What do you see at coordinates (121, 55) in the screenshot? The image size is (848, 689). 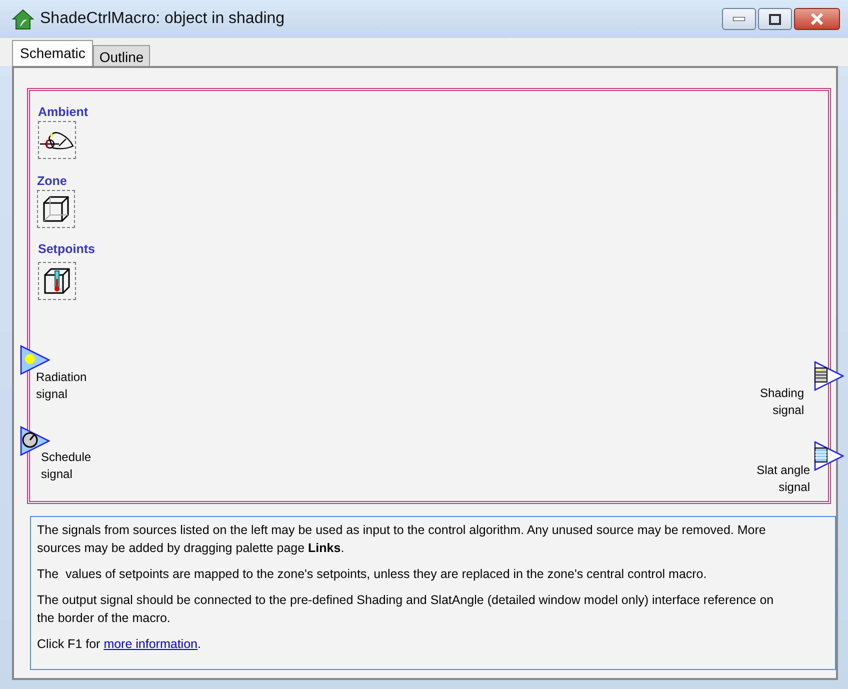 I see `tab: Outline` at bounding box center [121, 55].